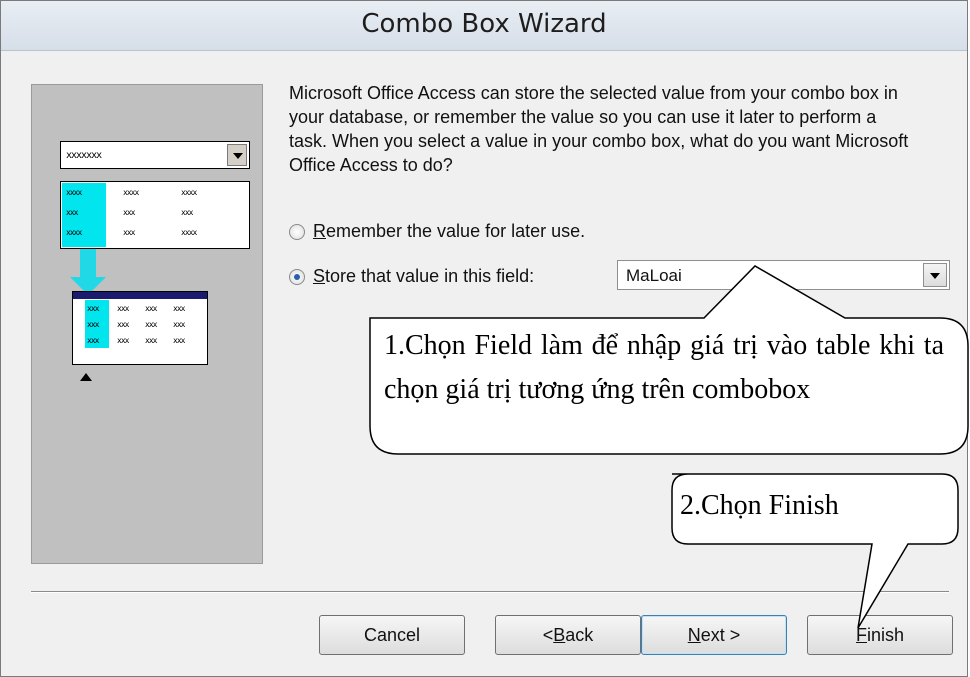  I want to click on illustration-dropdown-icon, so click(237, 155).